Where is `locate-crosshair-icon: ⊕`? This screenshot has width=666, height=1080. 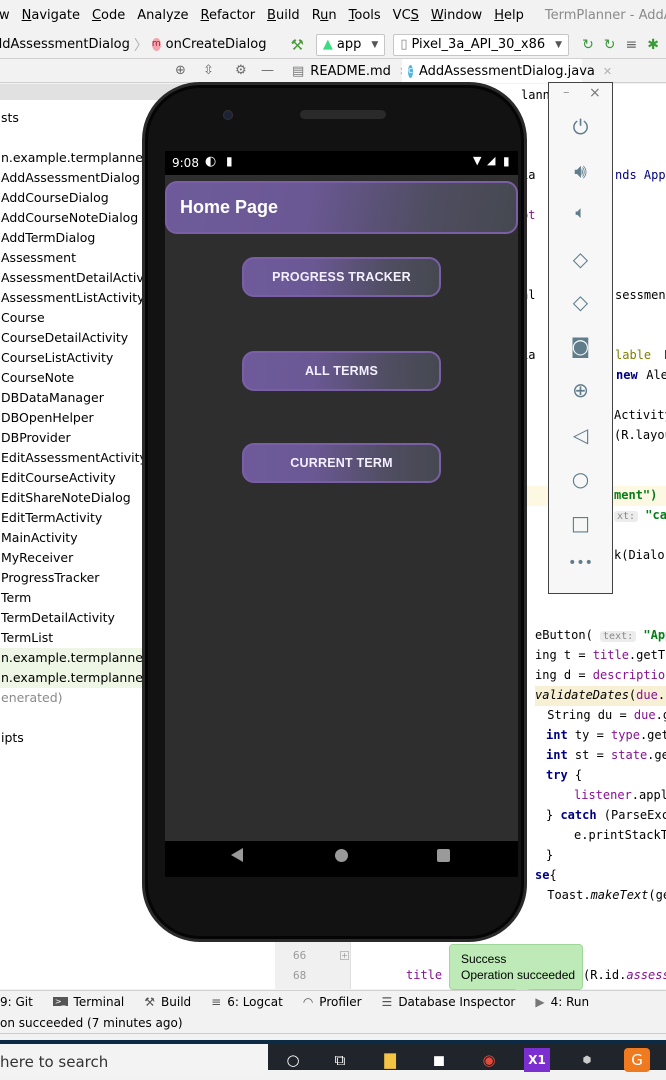
locate-crosshair-icon: ⊕ is located at coordinates (180, 70).